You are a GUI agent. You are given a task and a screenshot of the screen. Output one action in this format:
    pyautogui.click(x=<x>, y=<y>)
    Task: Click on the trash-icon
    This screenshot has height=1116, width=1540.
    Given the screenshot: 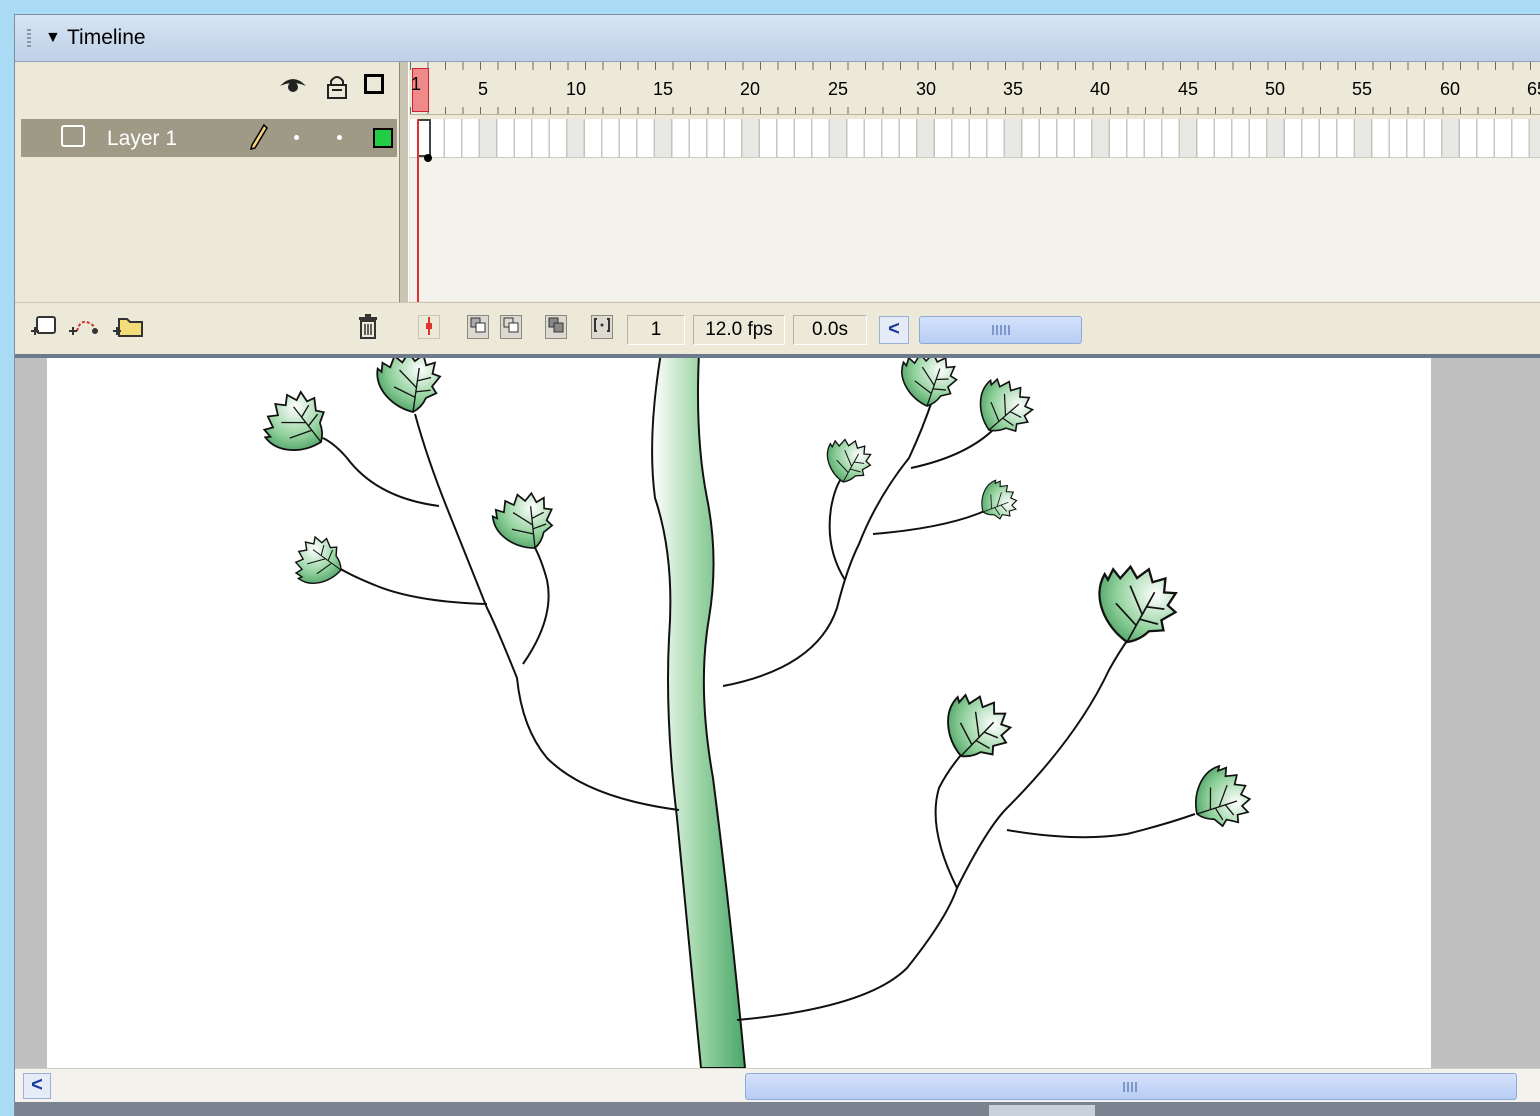 What is the action you would take?
    pyautogui.click(x=368, y=330)
    